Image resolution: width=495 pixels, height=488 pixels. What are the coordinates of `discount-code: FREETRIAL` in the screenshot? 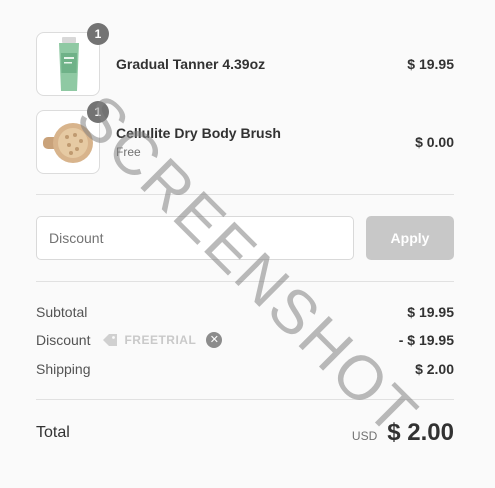 It's located at (160, 340).